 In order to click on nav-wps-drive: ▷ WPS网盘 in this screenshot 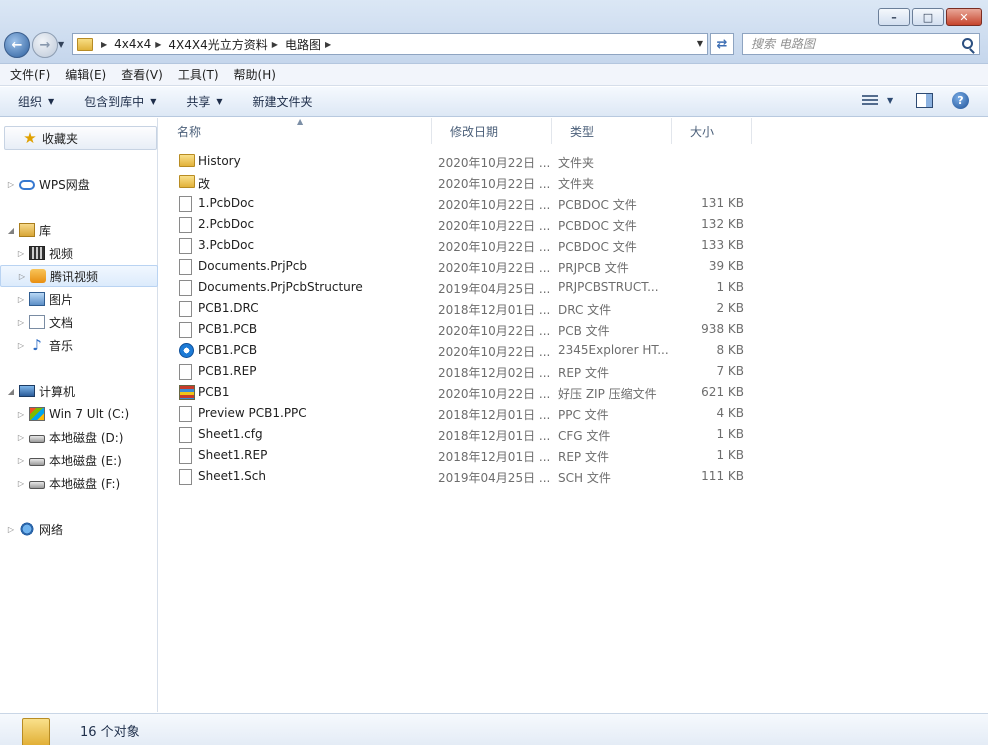, I will do `click(79, 184)`.